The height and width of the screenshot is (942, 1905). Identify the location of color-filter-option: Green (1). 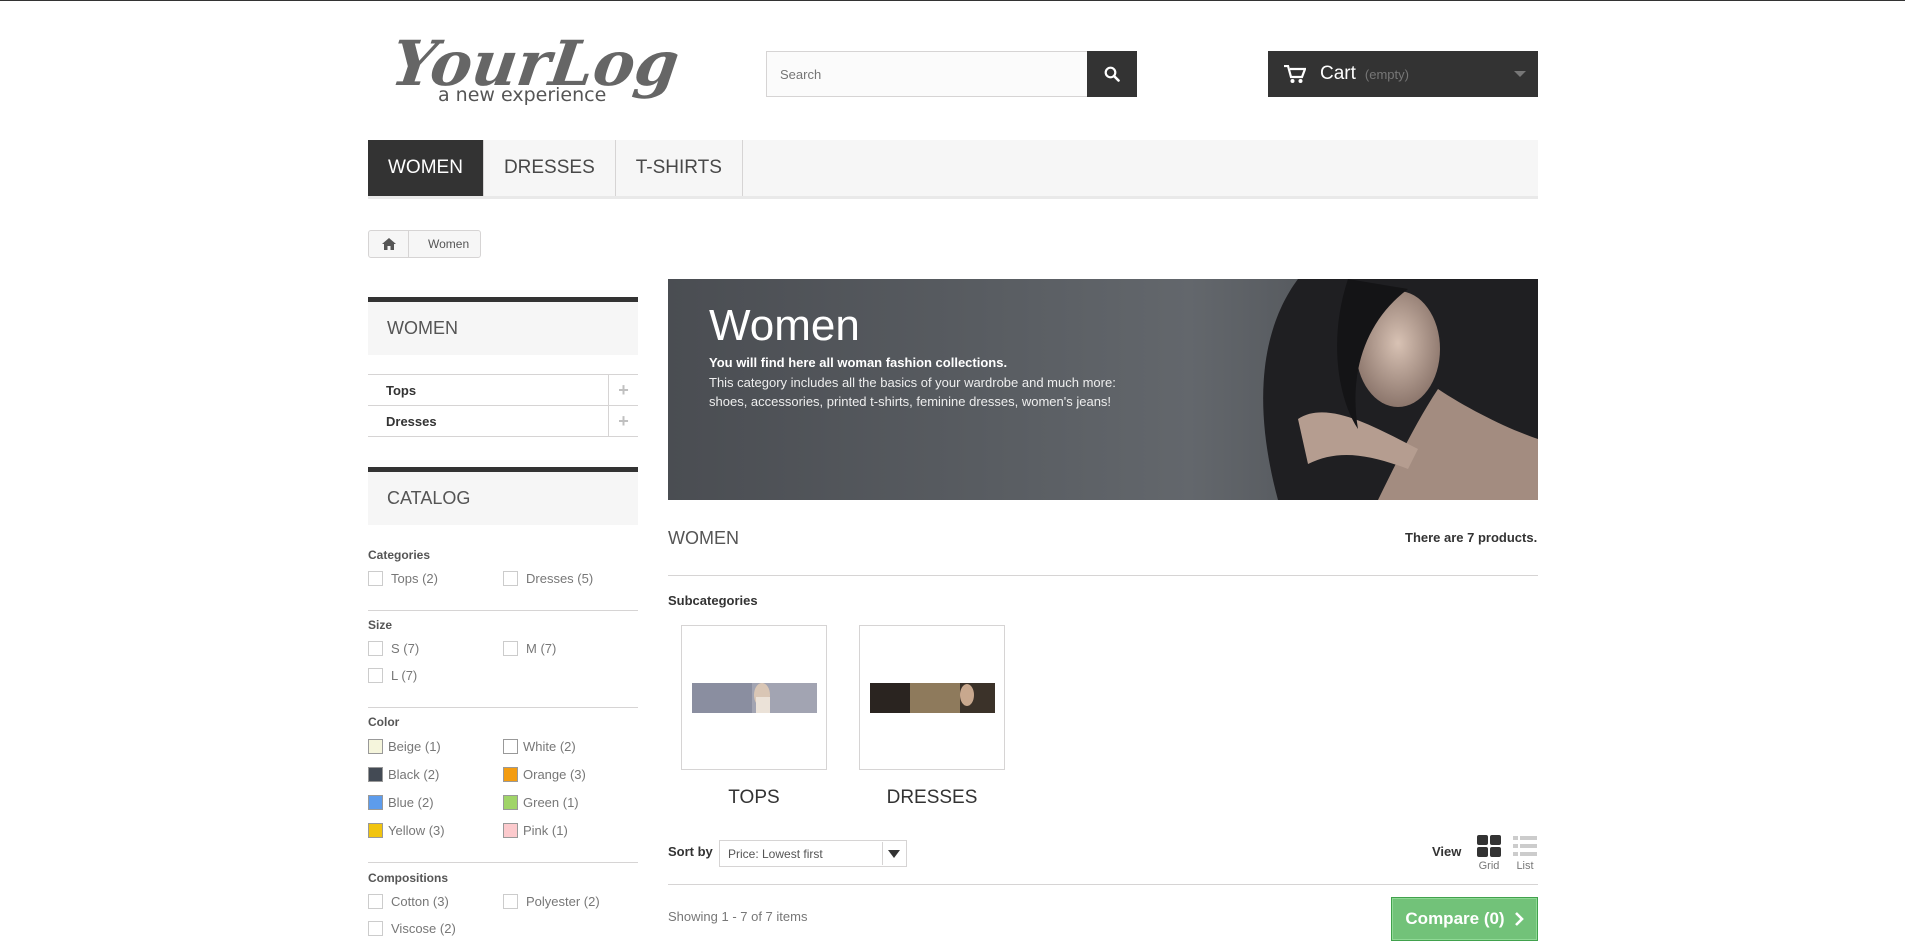
(541, 802).